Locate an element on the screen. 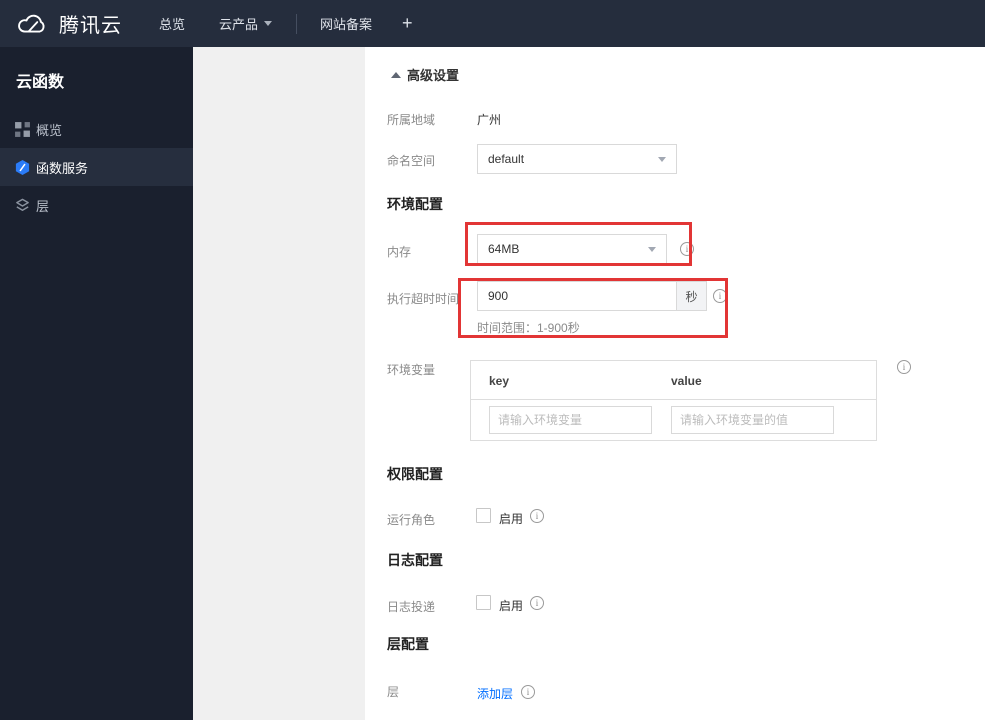 The height and width of the screenshot is (720, 985). memory-select: 64MB is located at coordinates (572, 249).